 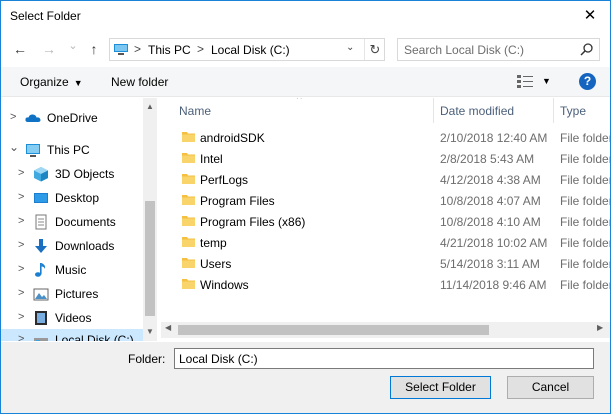 What do you see at coordinates (440, 387) in the screenshot?
I see `select-folder-button: Select Folder` at bounding box center [440, 387].